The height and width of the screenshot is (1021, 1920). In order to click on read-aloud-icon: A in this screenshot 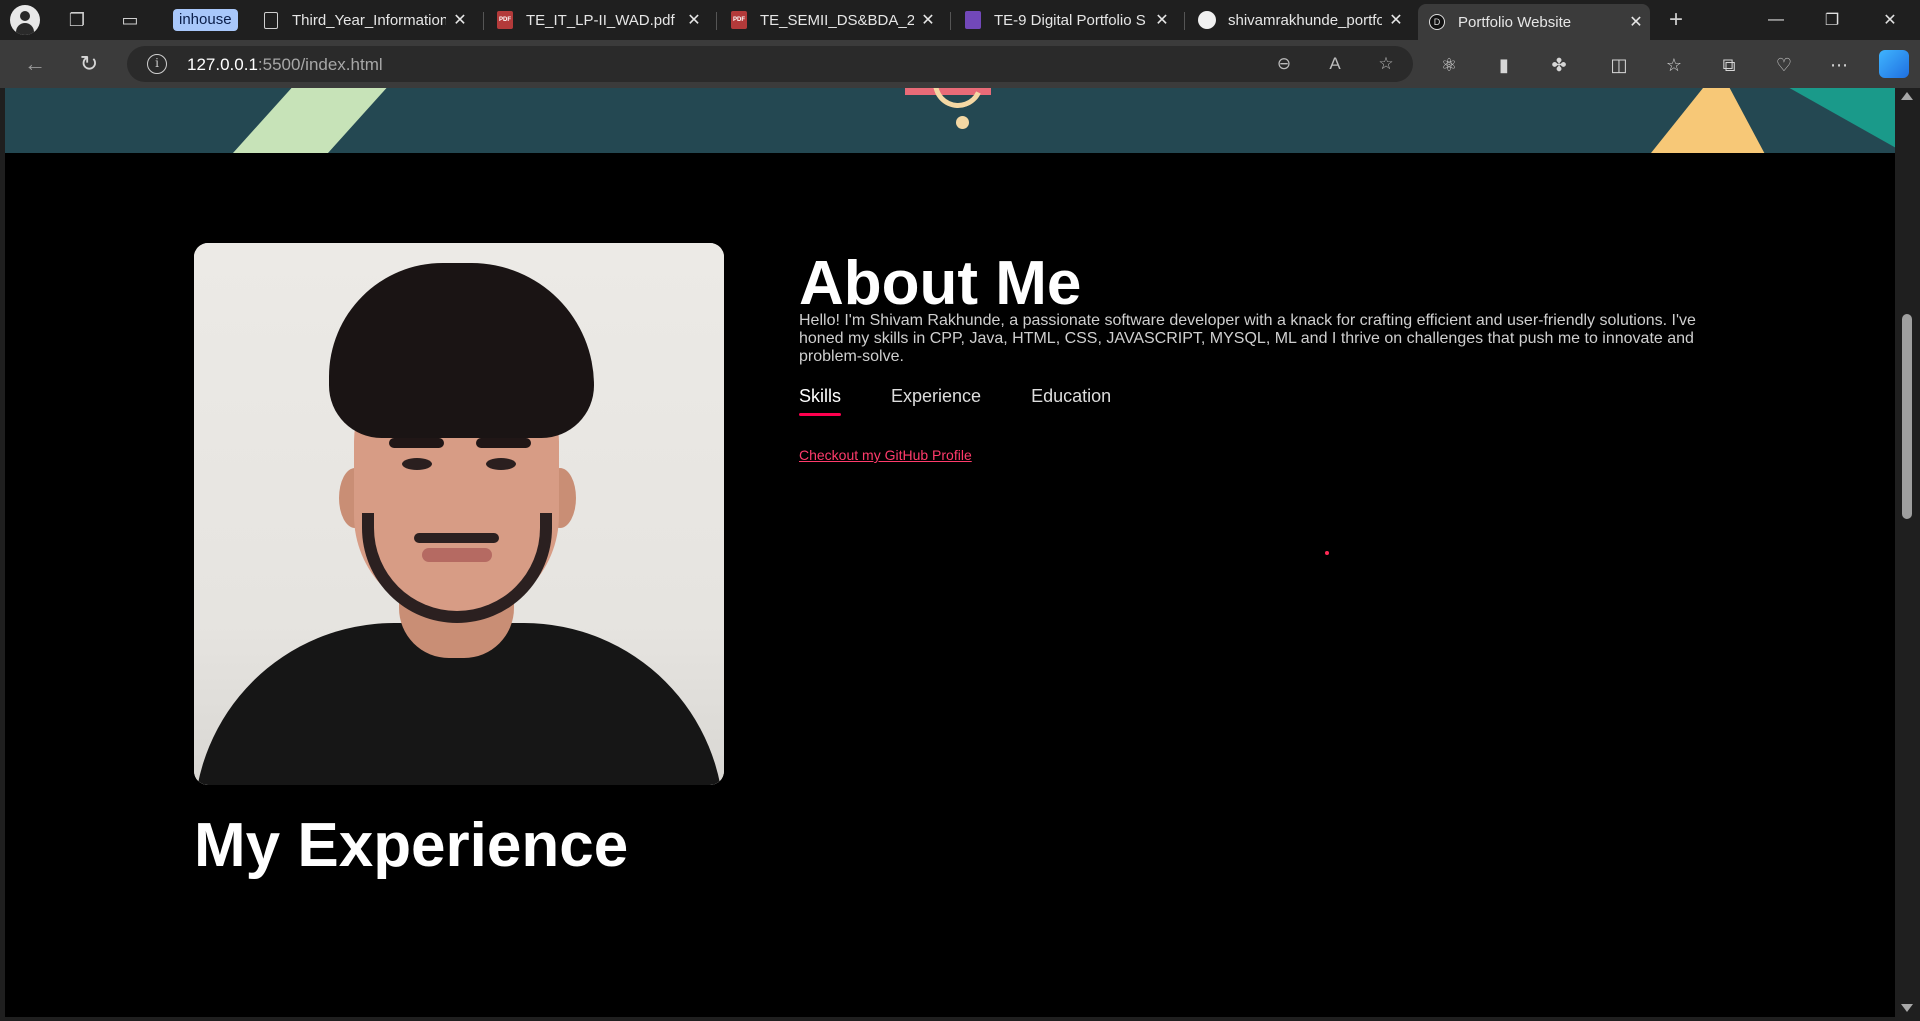, I will do `click(1335, 64)`.